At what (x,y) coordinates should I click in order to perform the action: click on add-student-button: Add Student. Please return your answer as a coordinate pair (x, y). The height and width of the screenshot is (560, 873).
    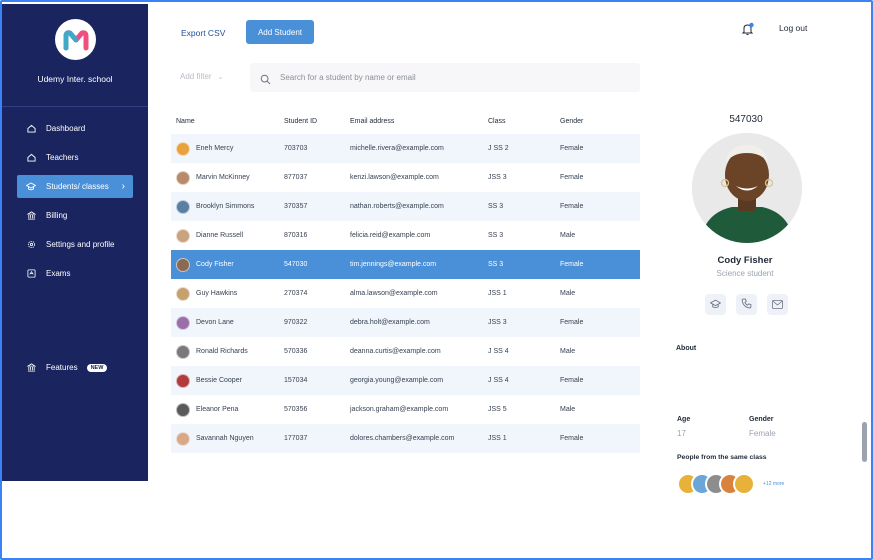
    Looking at the image, I should click on (280, 32).